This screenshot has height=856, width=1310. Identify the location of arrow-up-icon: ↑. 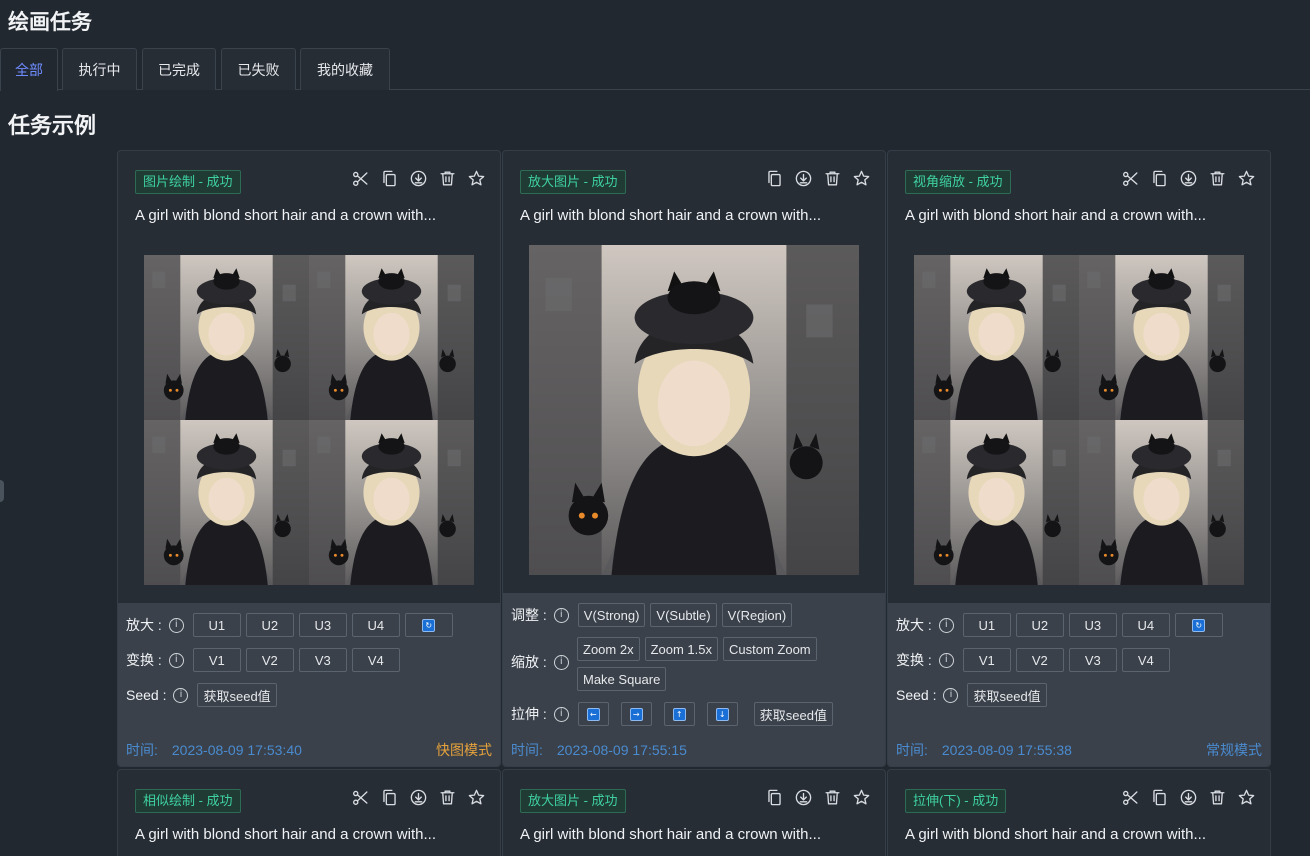
(679, 714).